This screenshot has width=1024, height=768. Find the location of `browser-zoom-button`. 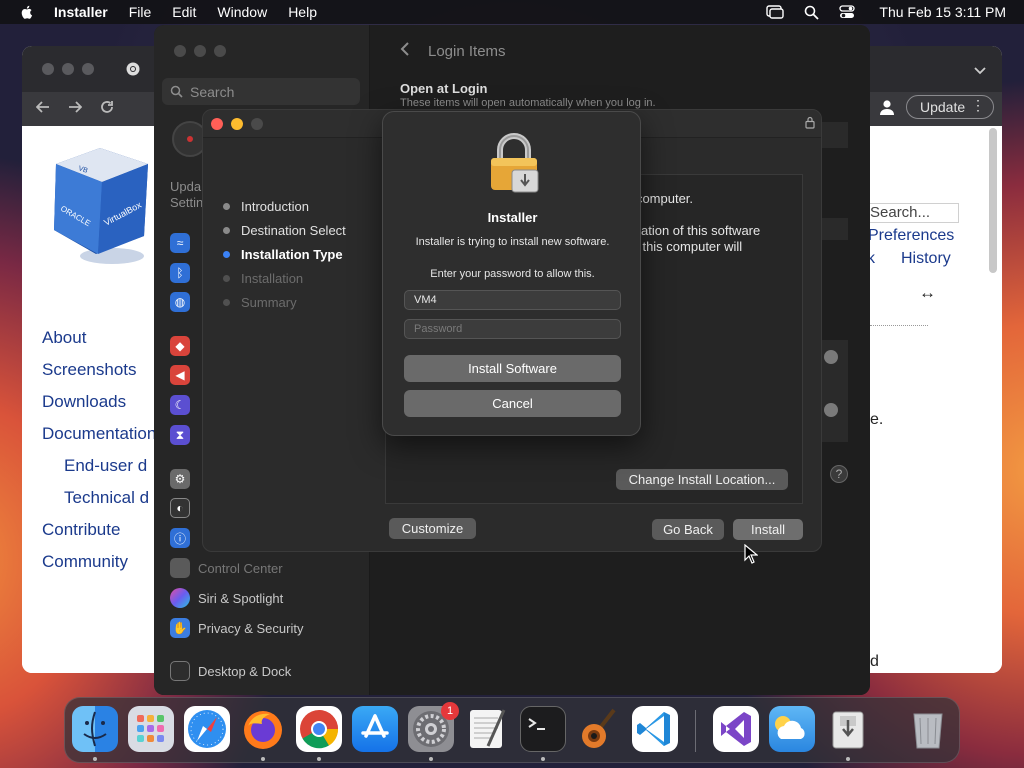

browser-zoom-button is located at coordinates (88, 69).